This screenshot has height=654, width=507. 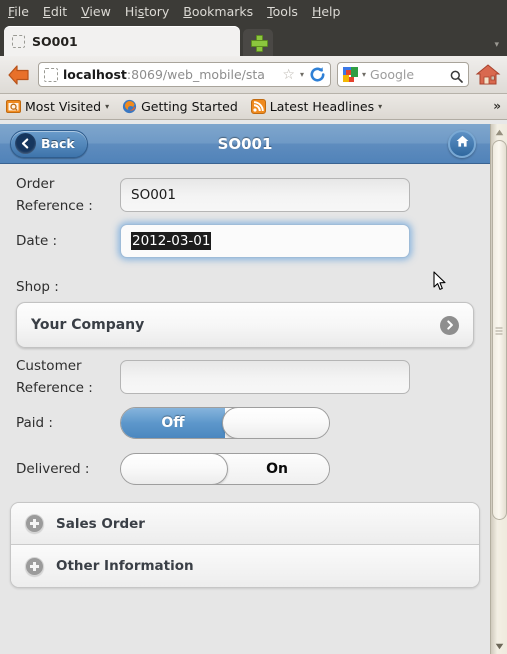 I want to click on field-row-order-reference: Order Reference : SO001, so click(x=245, y=195).